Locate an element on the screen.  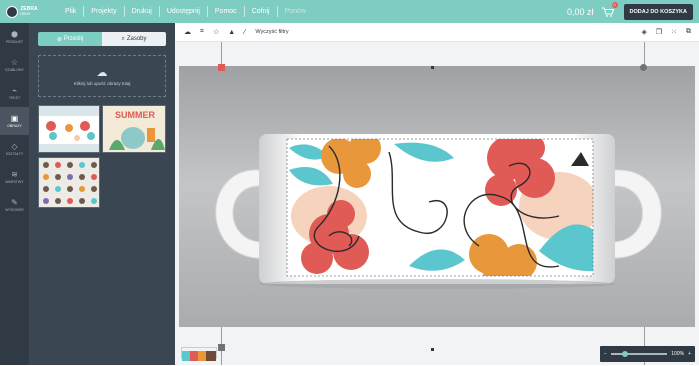
upload-icon: ⊕ is located at coordinates (59, 39).